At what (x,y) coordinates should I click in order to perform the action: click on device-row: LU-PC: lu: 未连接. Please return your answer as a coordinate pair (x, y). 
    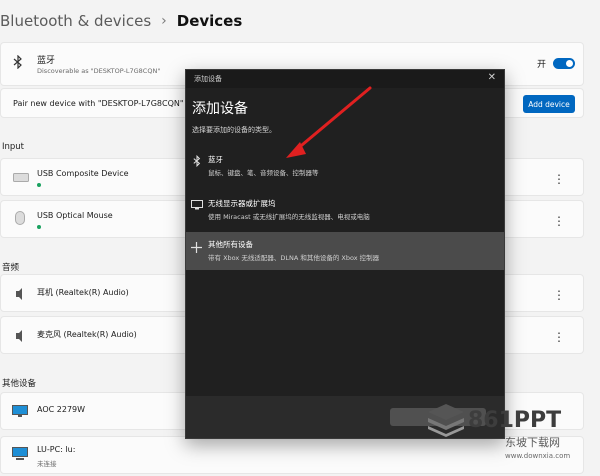
    Looking at the image, I should click on (292, 455).